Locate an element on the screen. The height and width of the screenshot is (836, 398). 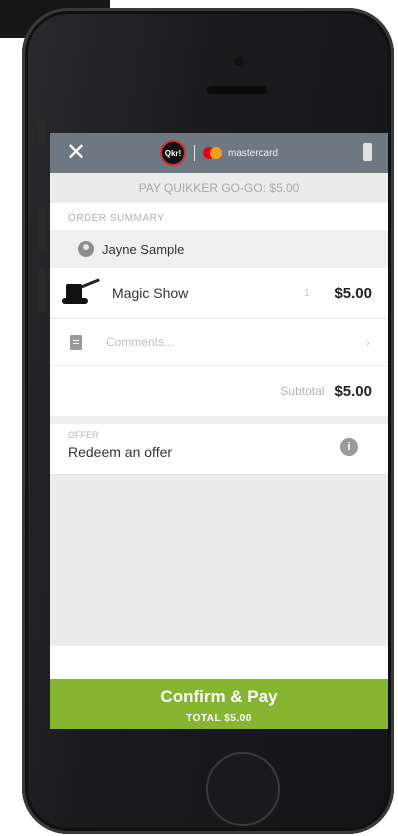
subtotal-row: Subtotal $5.00 is located at coordinates (219, 391).